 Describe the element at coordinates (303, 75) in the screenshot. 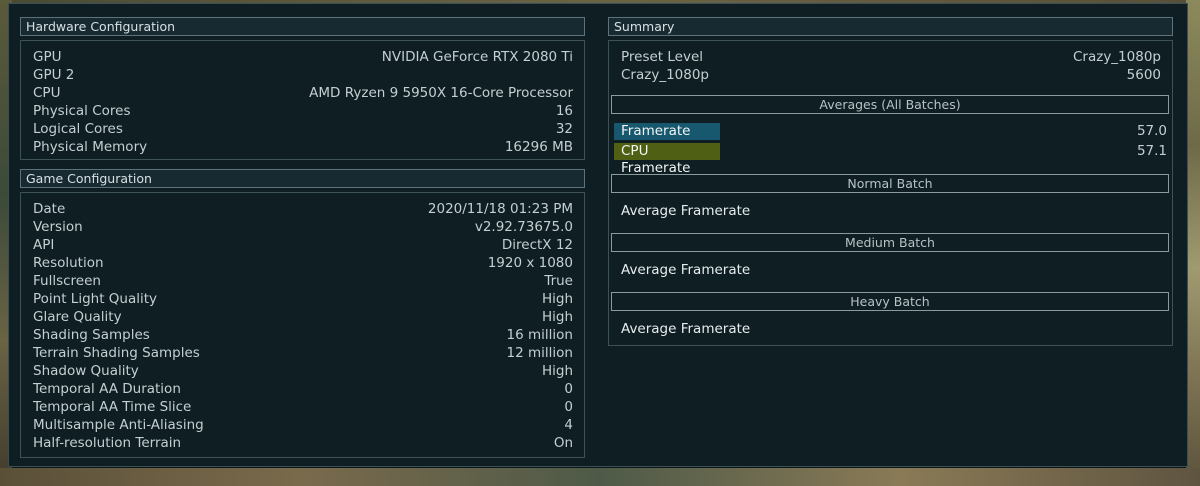

I see `hardware-row-gpu2: GPU 2` at that location.